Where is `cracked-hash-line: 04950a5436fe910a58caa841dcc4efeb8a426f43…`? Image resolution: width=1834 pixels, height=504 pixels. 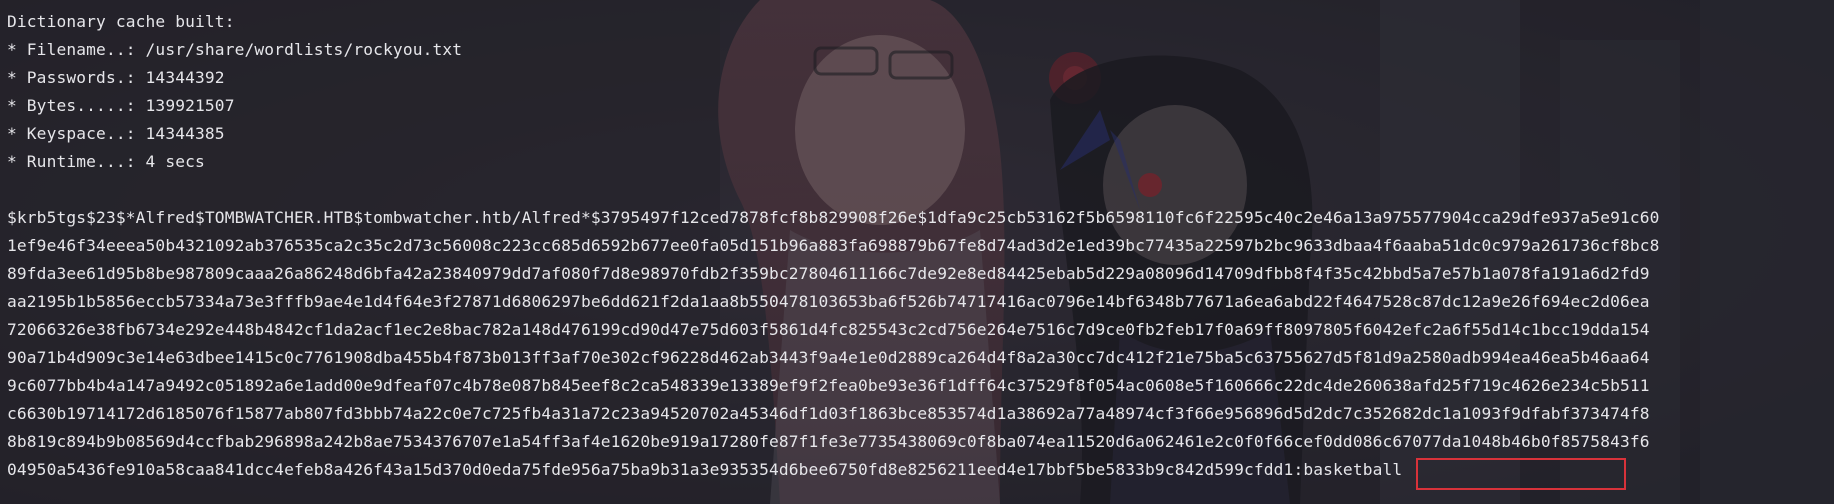 cracked-hash-line: 04950a5436fe910a58caa841dcc4efeb8a426f43… is located at coordinates (705, 469).